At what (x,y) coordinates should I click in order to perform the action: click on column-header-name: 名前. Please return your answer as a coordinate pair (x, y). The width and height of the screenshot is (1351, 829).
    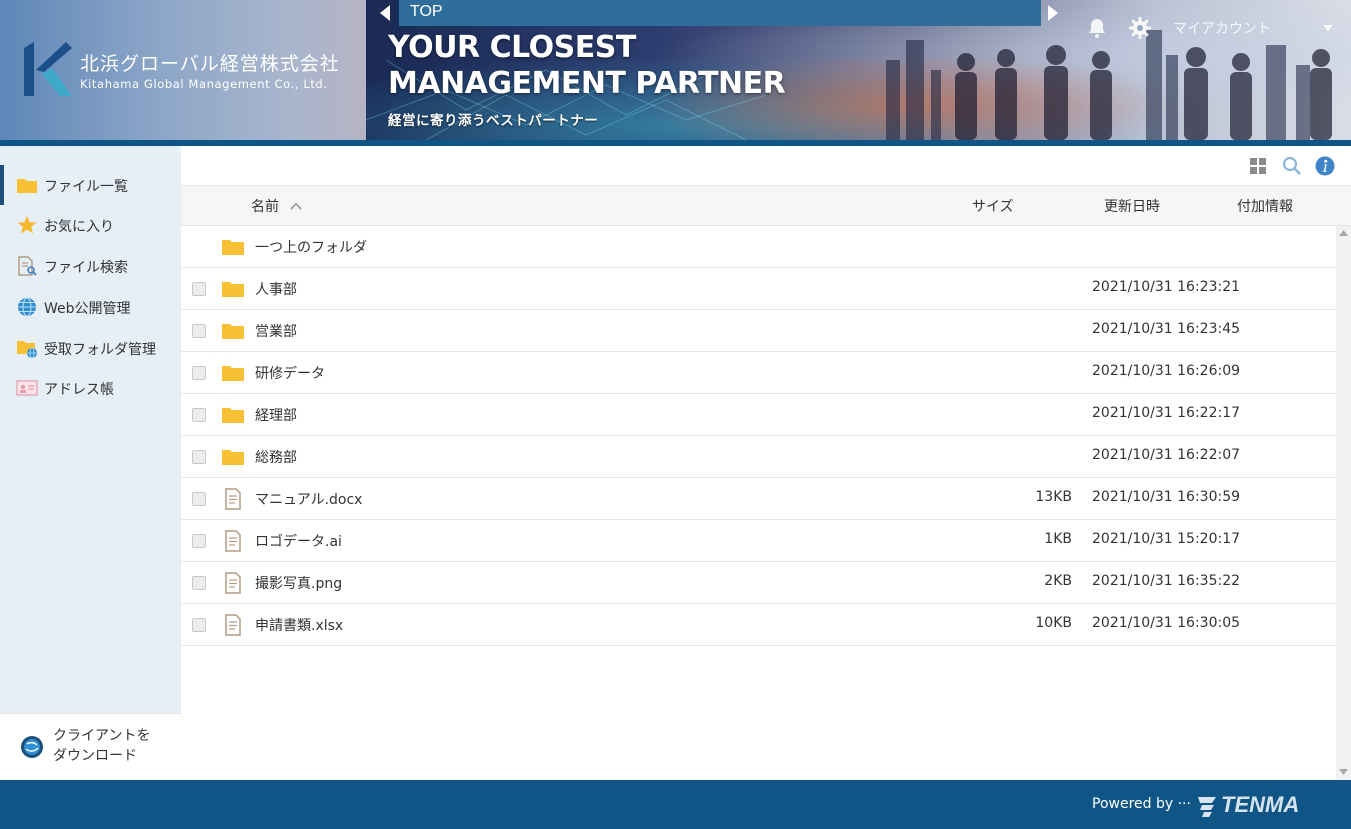
    Looking at the image, I should click on (265, 206).